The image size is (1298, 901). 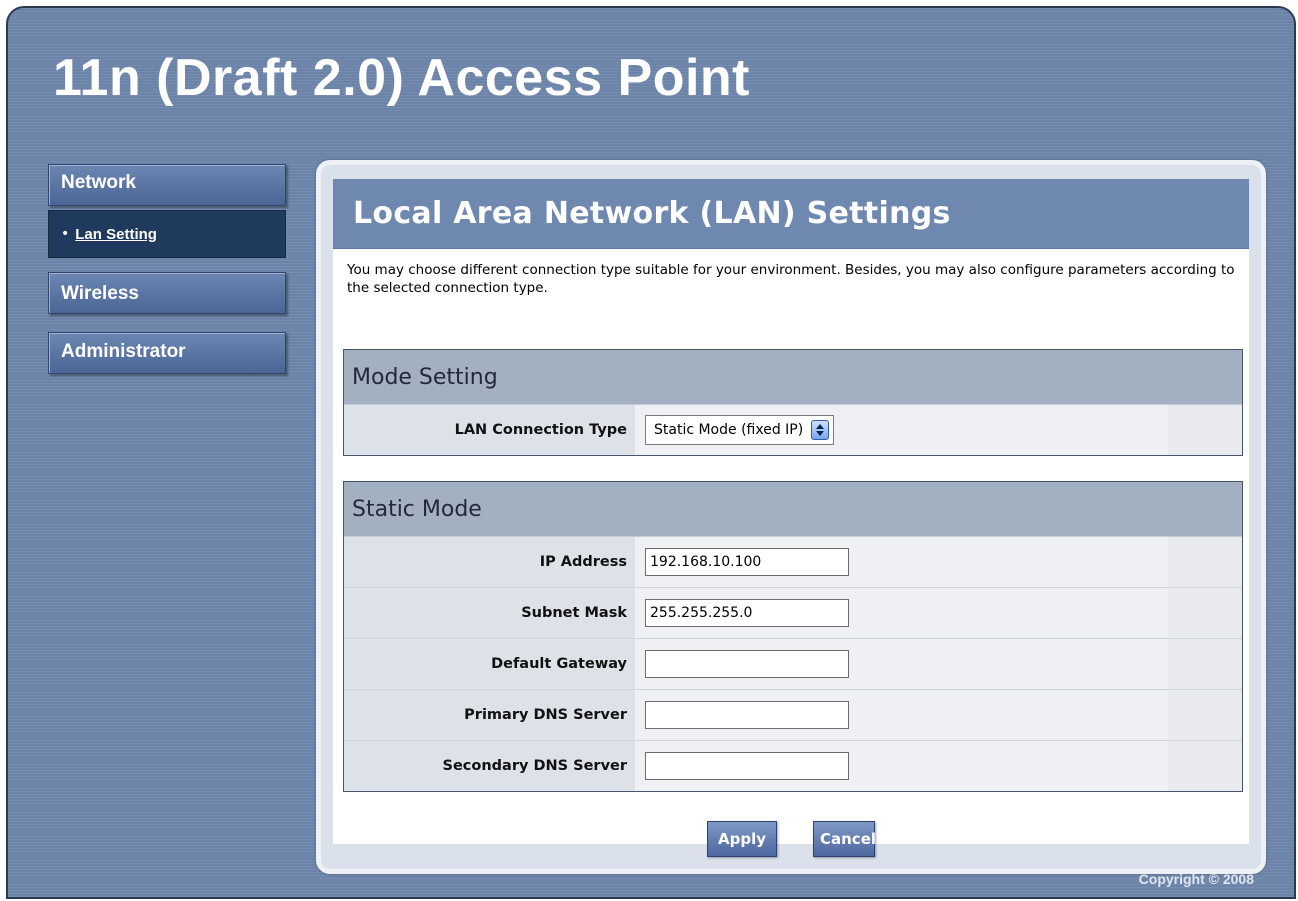 What do you see at coordinates (820, 430) in the screenshot?
I see `select-arrows-icon` at bounding box center [820, 430].